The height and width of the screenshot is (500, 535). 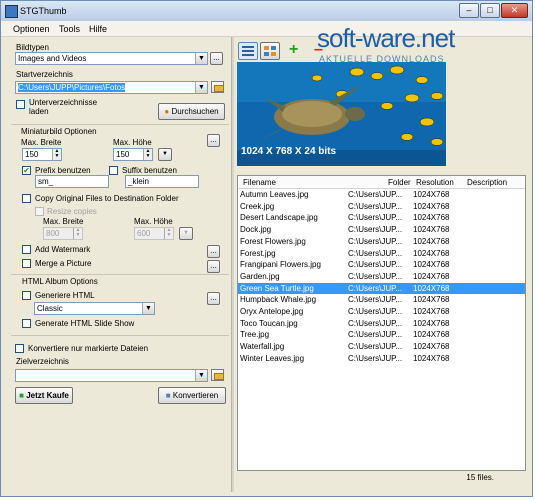 I want to click on konvertiere-checkbox, so click(x=19, y=348).